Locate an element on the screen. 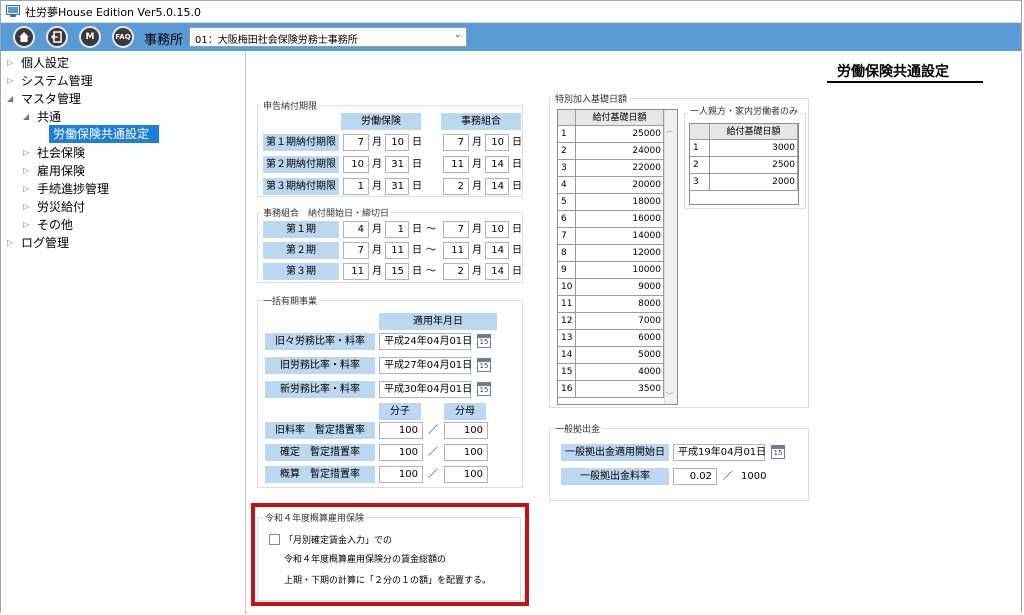  exit-button is located at coordinates (57, 37).